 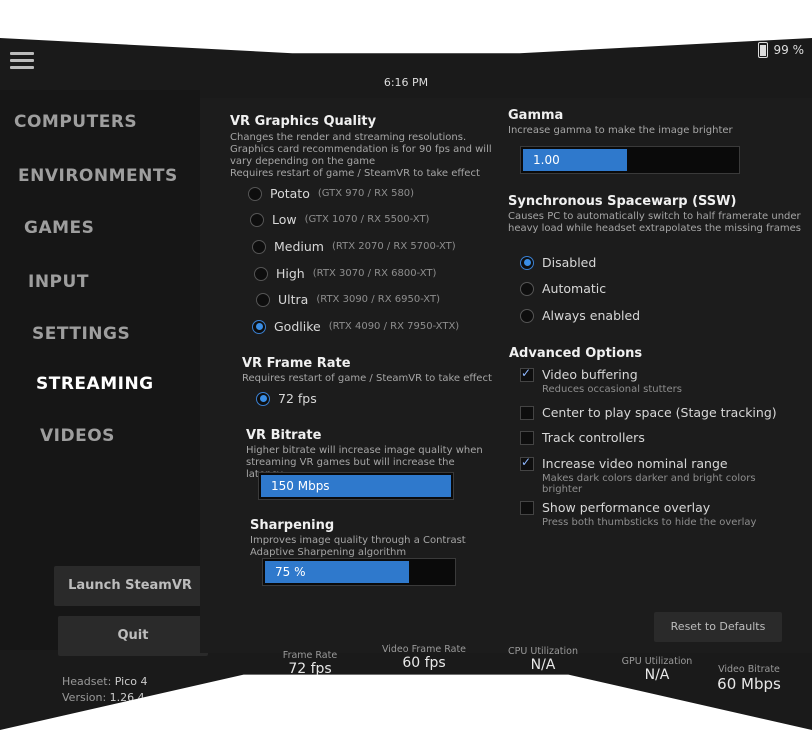 I want to click on stat-value: 72 fps, so click(x=310, y=669).